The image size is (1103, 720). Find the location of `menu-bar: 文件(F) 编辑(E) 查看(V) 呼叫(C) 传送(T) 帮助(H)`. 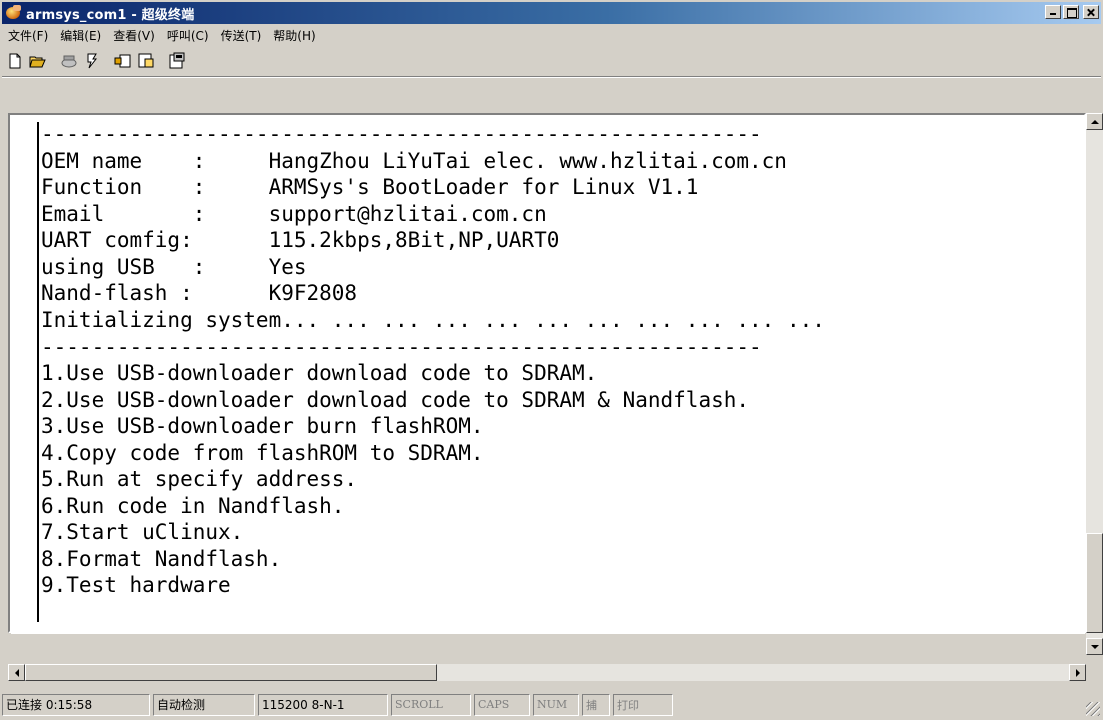

menu-bar: 文件(F) 编辑(E) 查看(V) 呼叫(C) 传送(T) 帮助(H) is located at coordinates (165, 35).